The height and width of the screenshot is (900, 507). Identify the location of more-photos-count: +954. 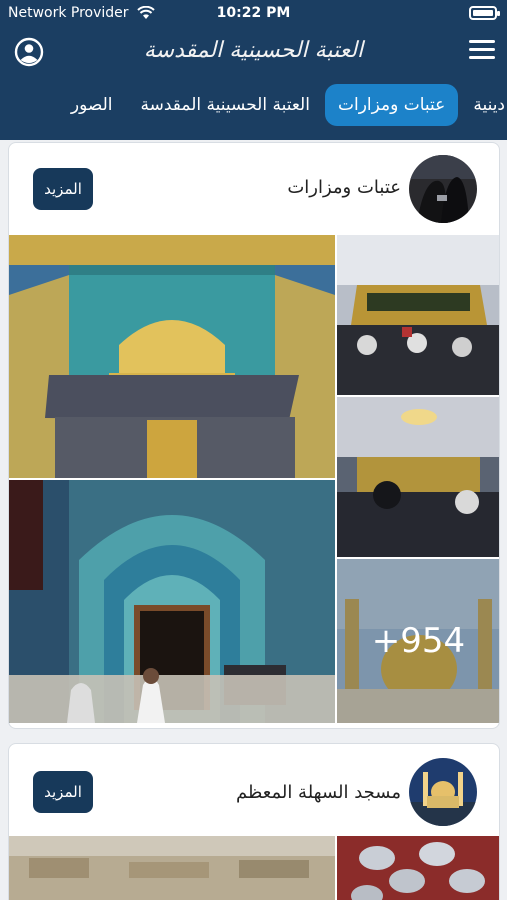
(418, 641).